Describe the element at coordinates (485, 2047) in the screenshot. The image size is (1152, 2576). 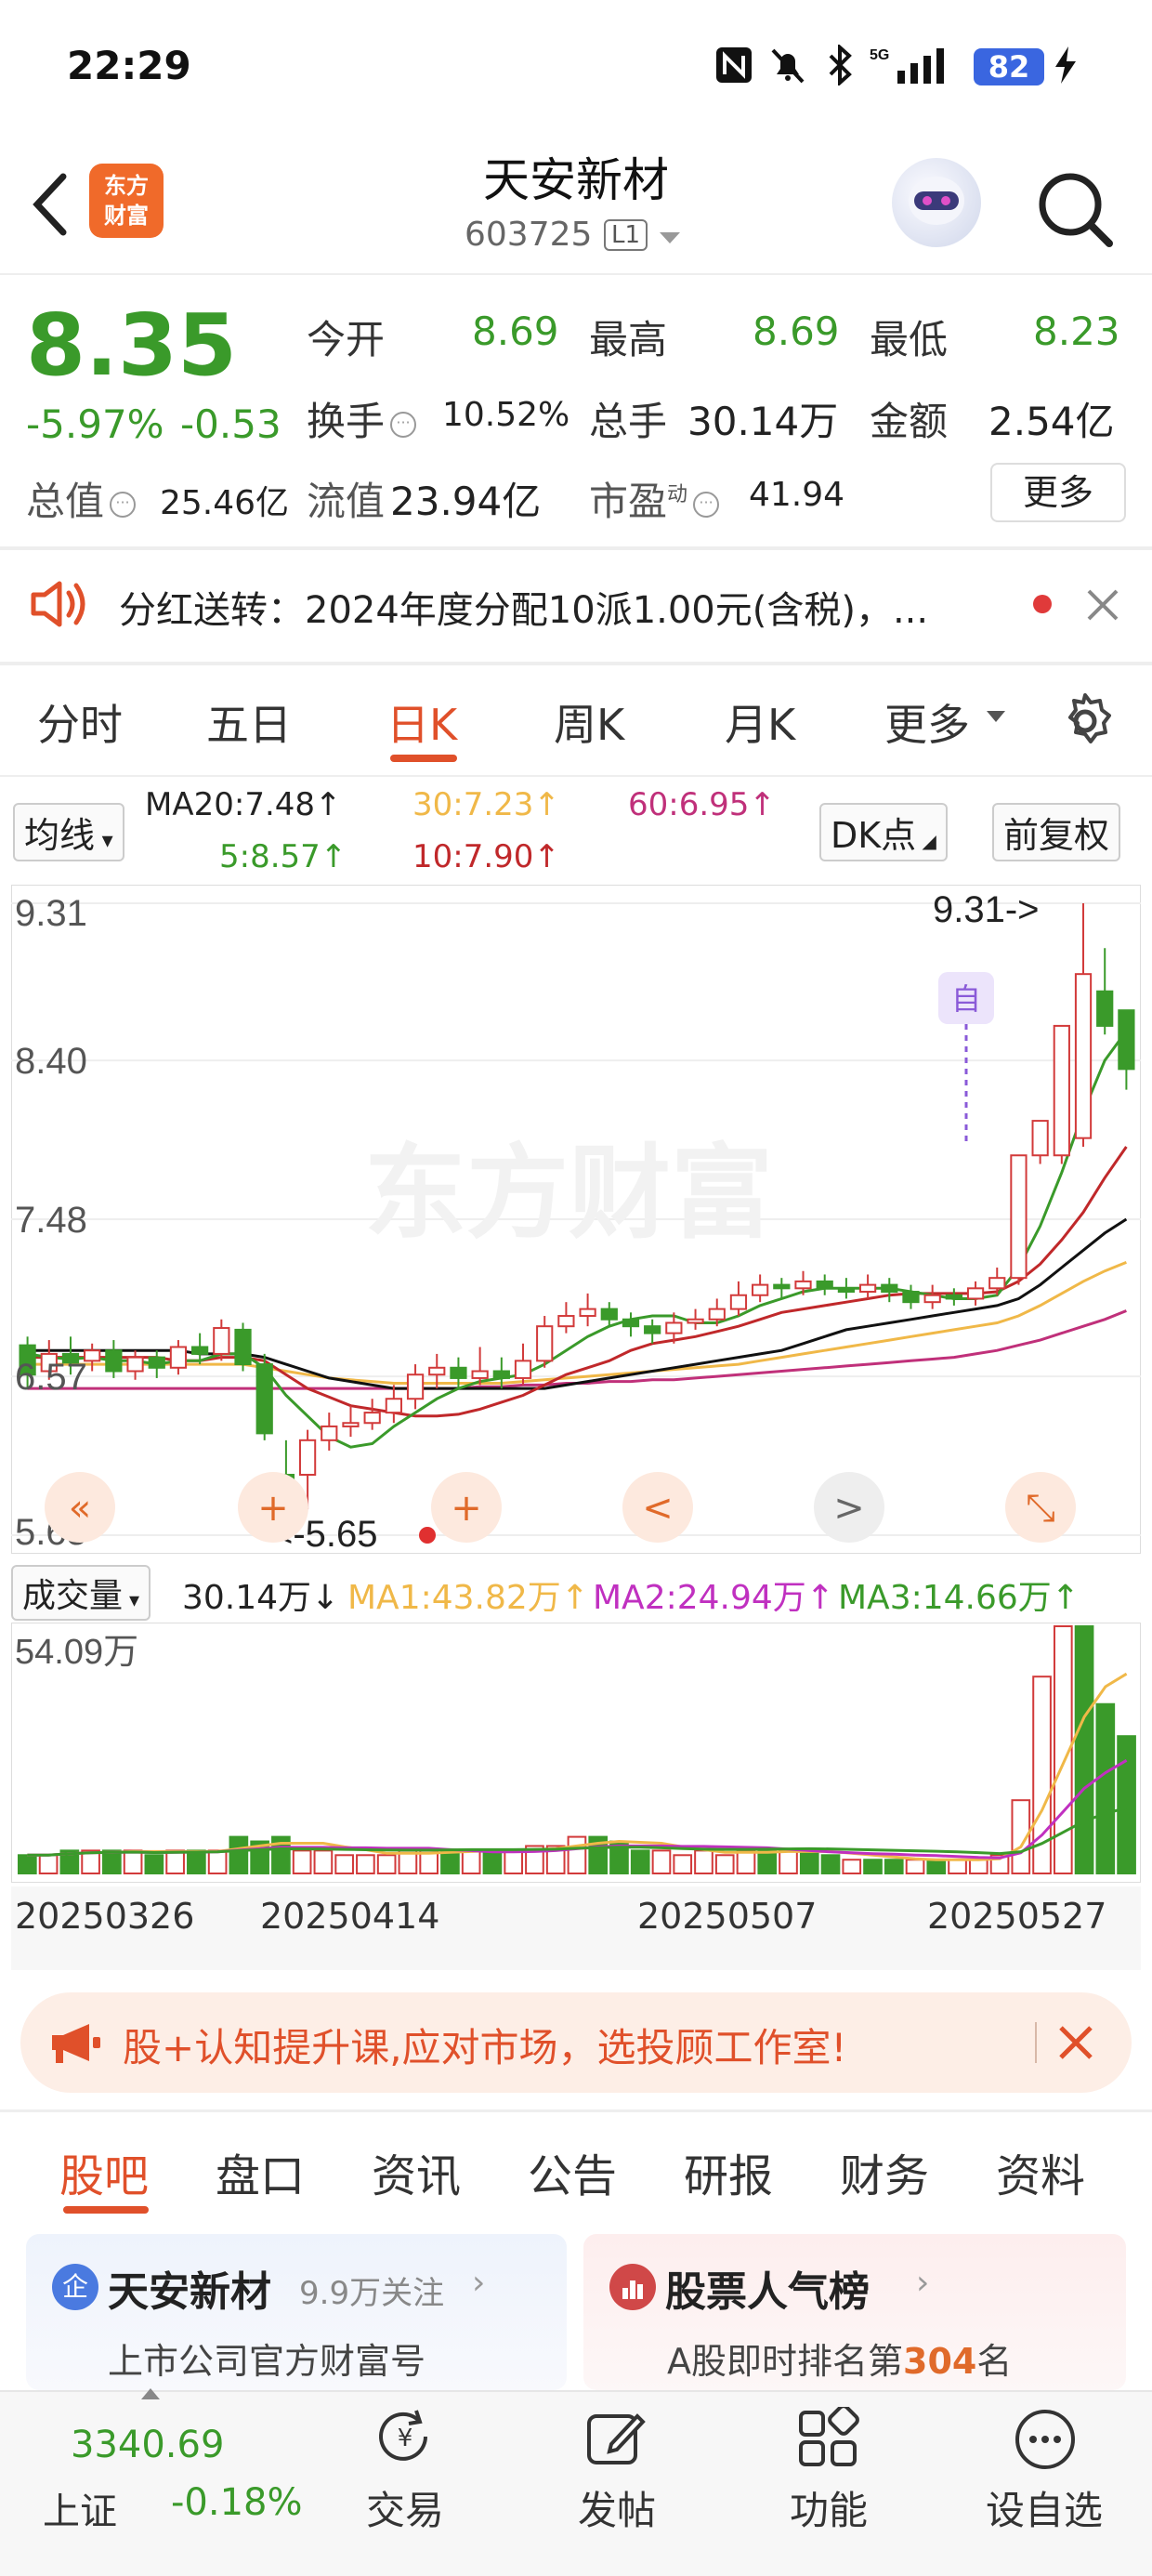
I see `ad-text: 股+认知提升课,应对市场，选投顾工作室!` at that location.